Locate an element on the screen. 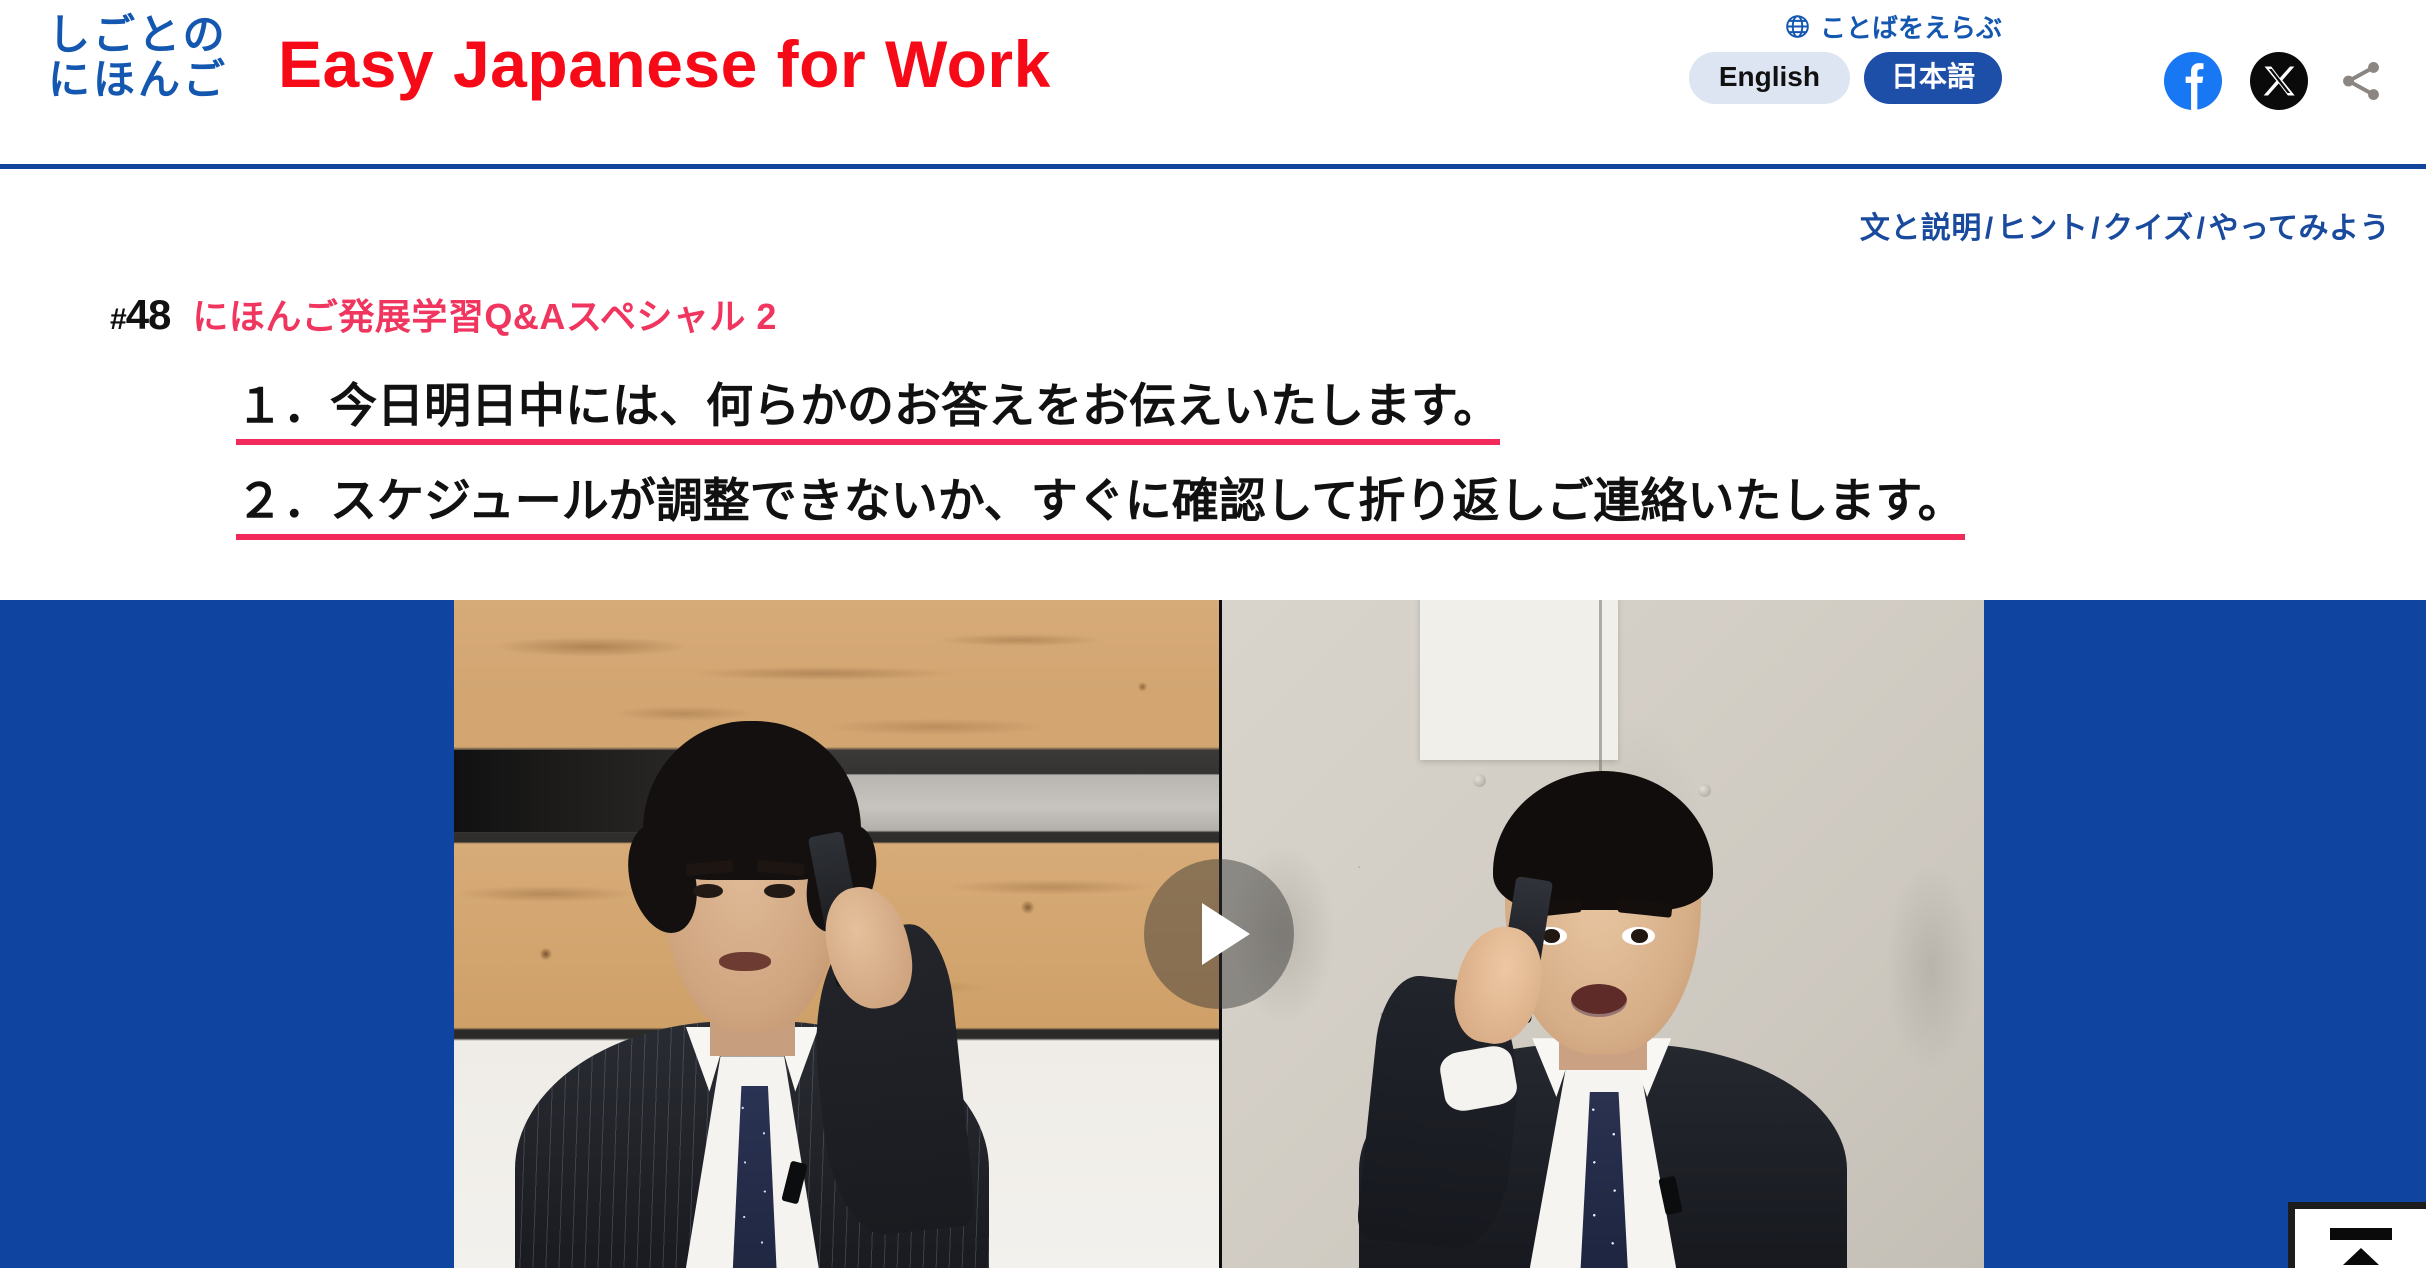  person-left is located at coordinates (752, 974).